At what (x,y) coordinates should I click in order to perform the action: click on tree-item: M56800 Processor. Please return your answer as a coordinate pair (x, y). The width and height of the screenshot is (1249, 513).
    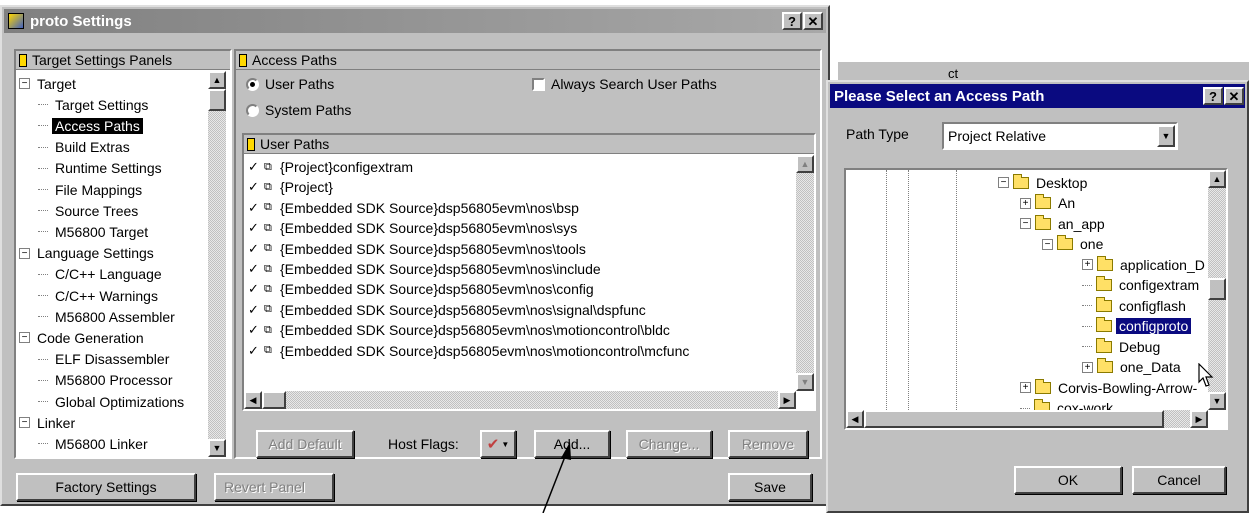
    Looking at the image, I should click on (107, 380).